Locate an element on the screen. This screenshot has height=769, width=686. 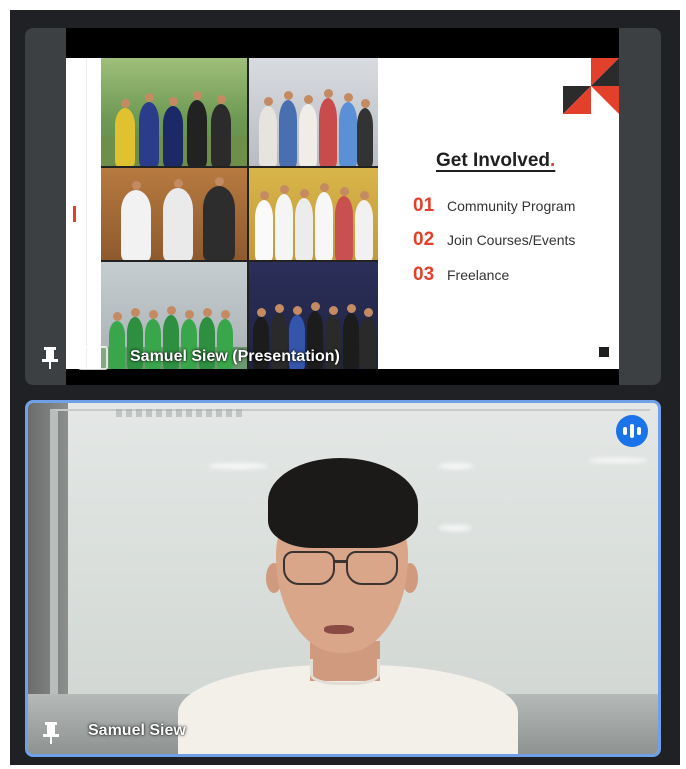
agenda-item-2: 02 Join Courses/Events is located at coordinates (494, 241).